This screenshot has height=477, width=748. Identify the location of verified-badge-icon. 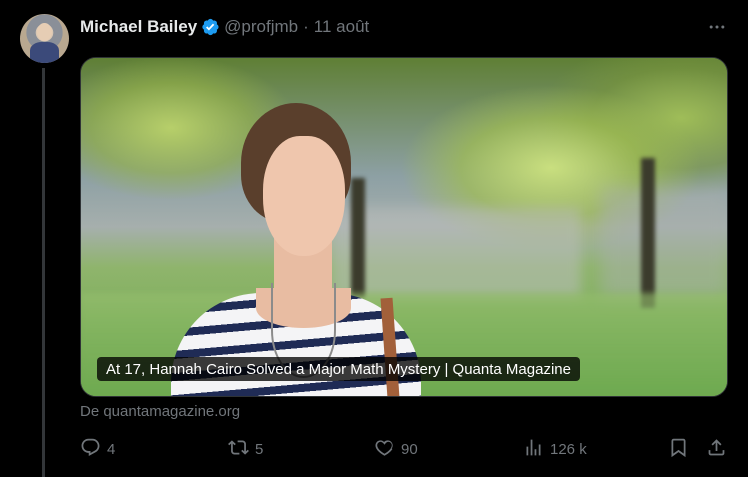
(210, 27).